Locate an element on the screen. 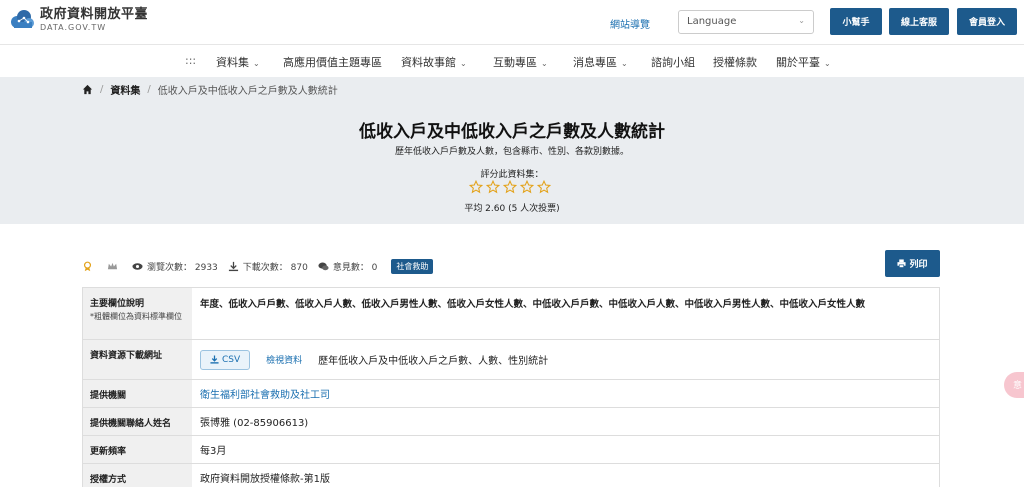 The width and height of the screenshot is (1024, 487). nav-item-label: 授權條款 is located at coordinates (735, 62).